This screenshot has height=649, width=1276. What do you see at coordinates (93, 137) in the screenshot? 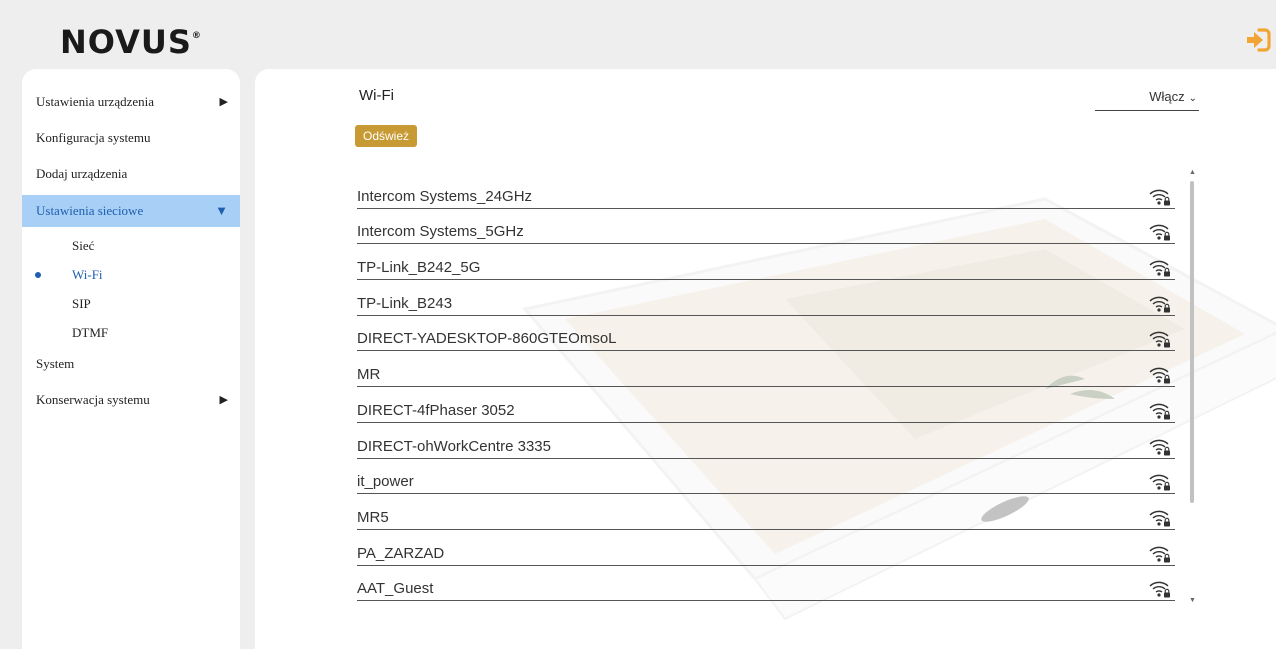
I see `sidebar-item-label: Konfiguracja systemu` at bounding box center [93, 137].